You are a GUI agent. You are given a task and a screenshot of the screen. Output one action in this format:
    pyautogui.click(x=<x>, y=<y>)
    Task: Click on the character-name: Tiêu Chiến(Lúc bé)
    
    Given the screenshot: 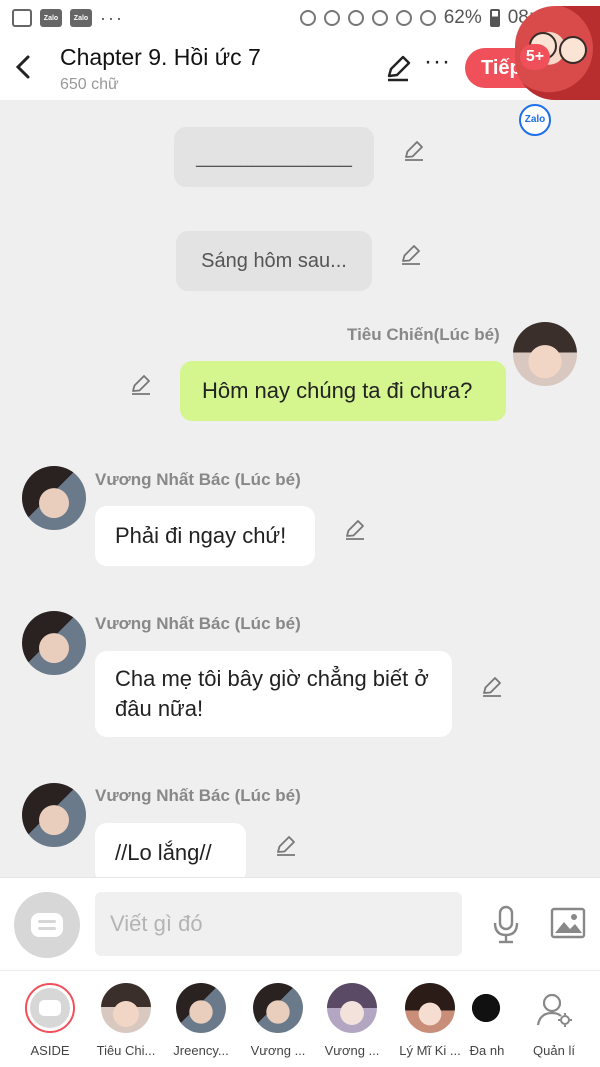 What is the action you would take?
    pyautogui.click(x=423, y=334)
    